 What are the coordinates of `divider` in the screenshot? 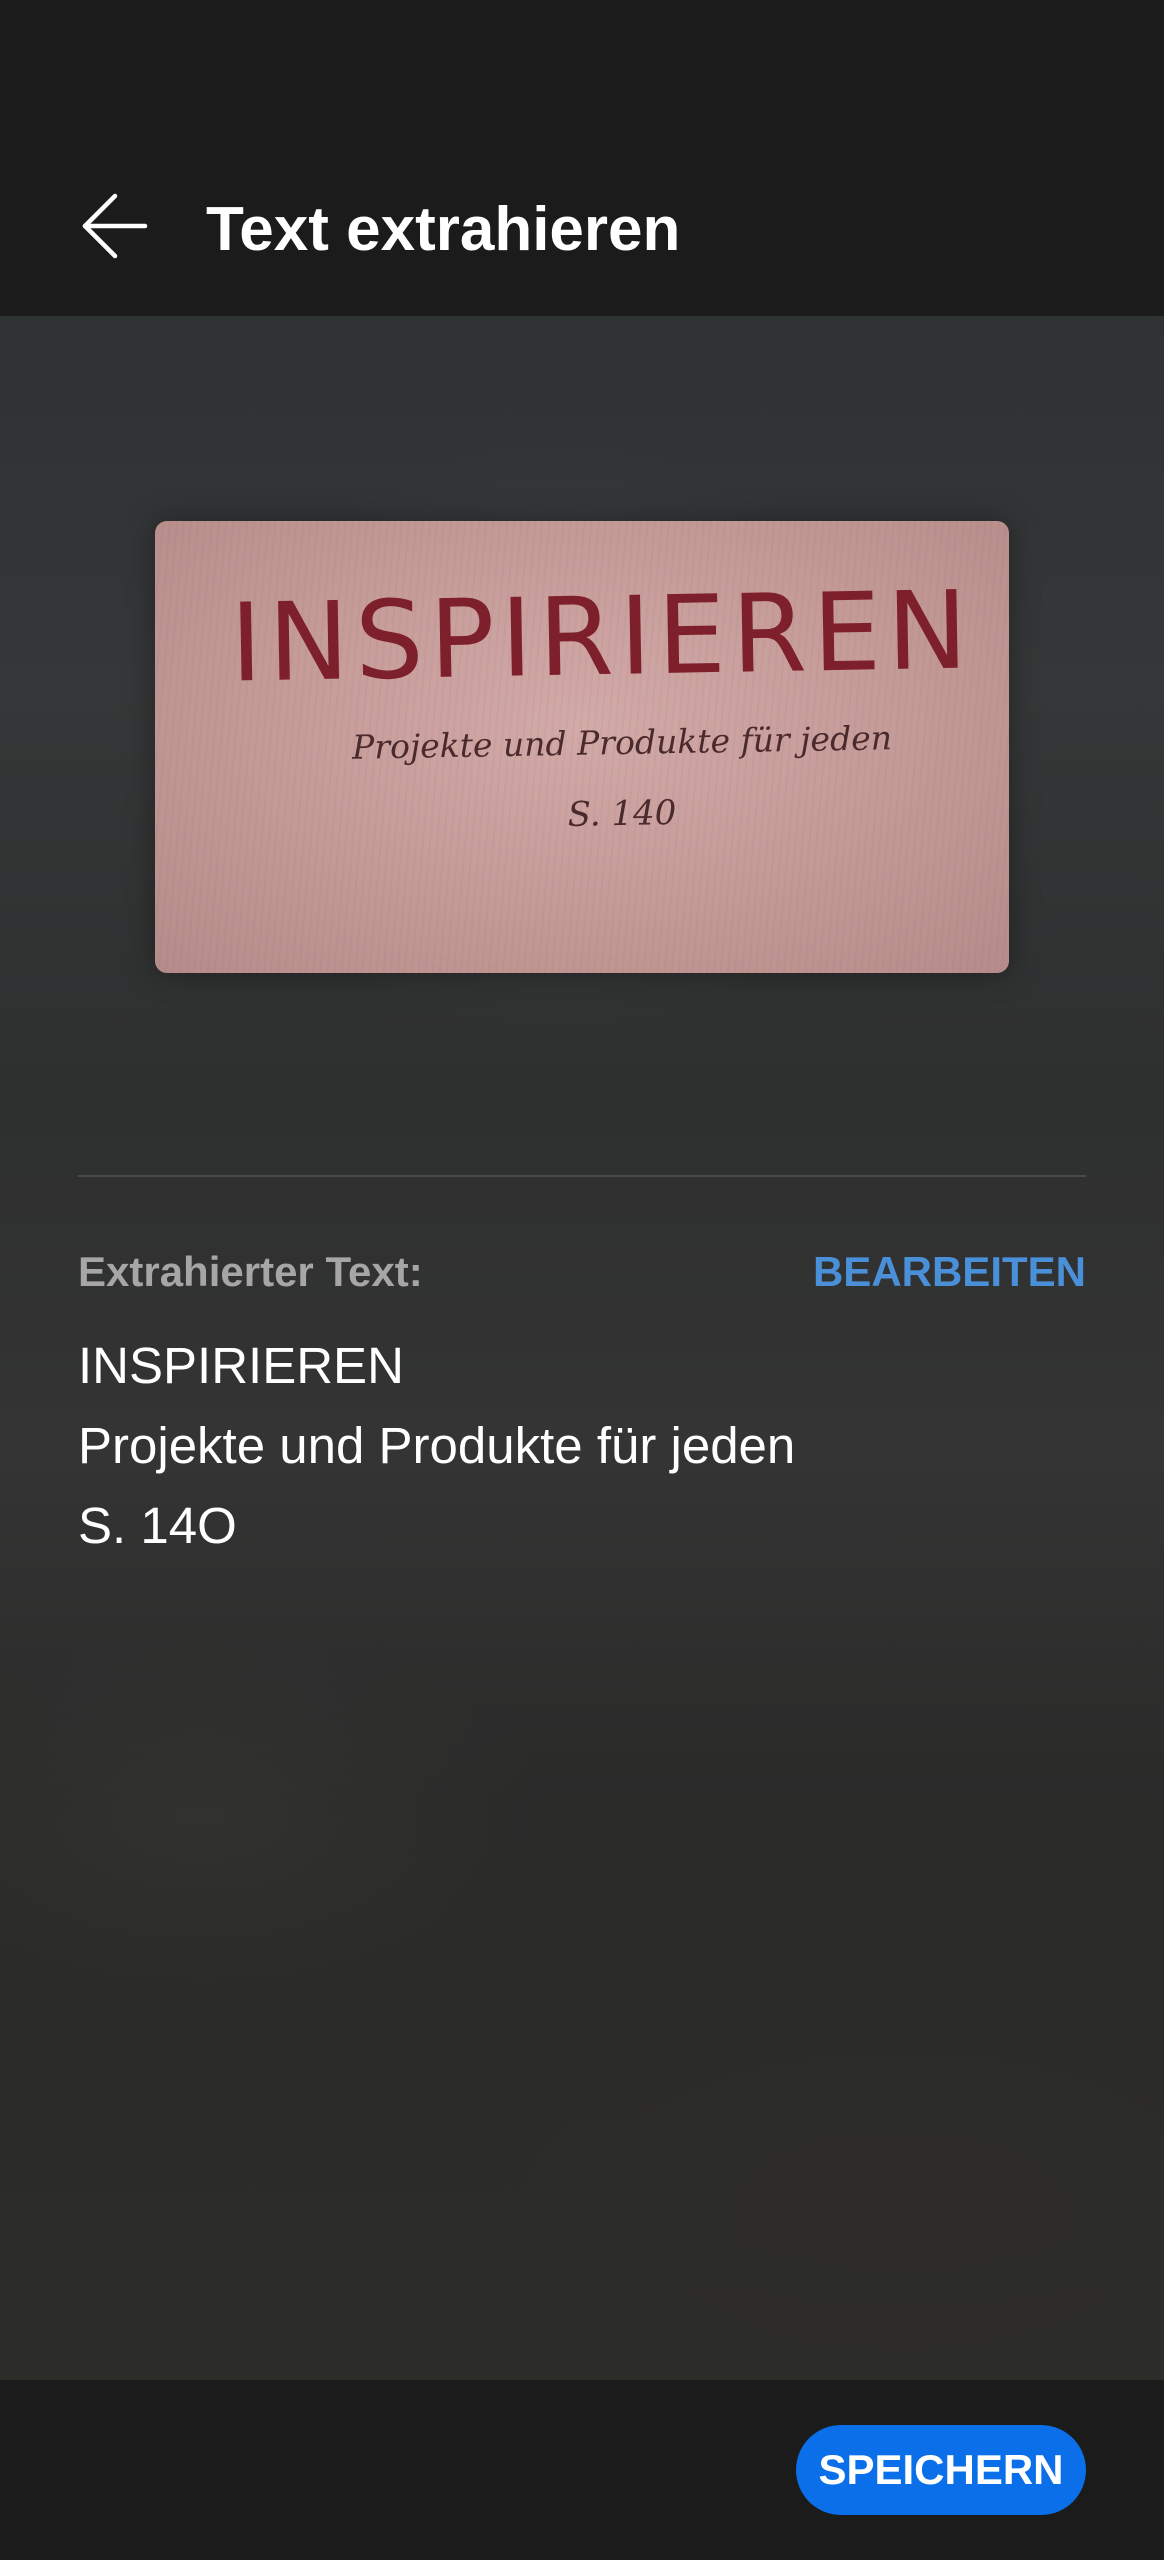 It's located at (582, 1176).